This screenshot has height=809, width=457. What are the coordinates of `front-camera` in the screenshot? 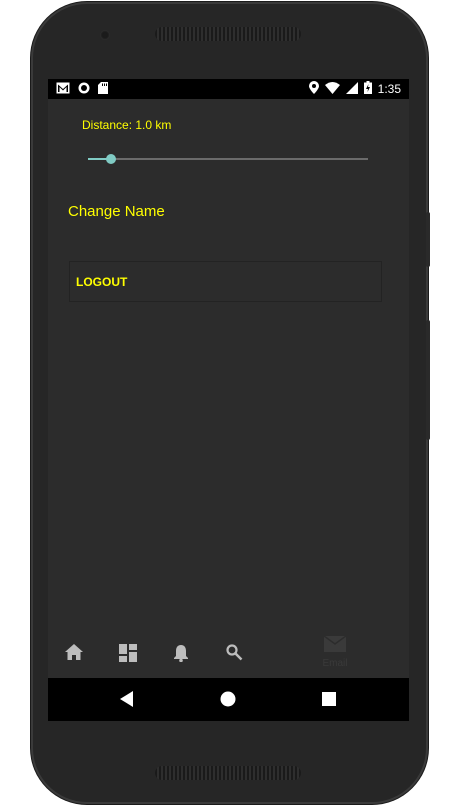 It's located at (105, 35).